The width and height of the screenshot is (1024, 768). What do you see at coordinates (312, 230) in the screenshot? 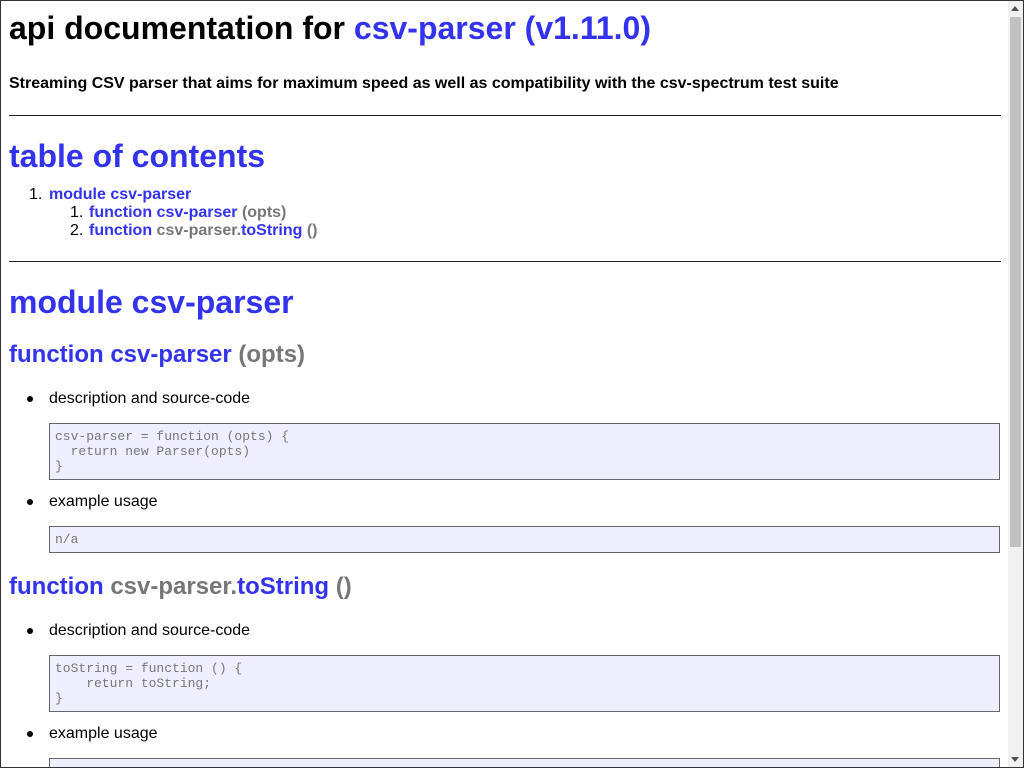
I see `toc-args: ()` at bounding box center [312, 230].